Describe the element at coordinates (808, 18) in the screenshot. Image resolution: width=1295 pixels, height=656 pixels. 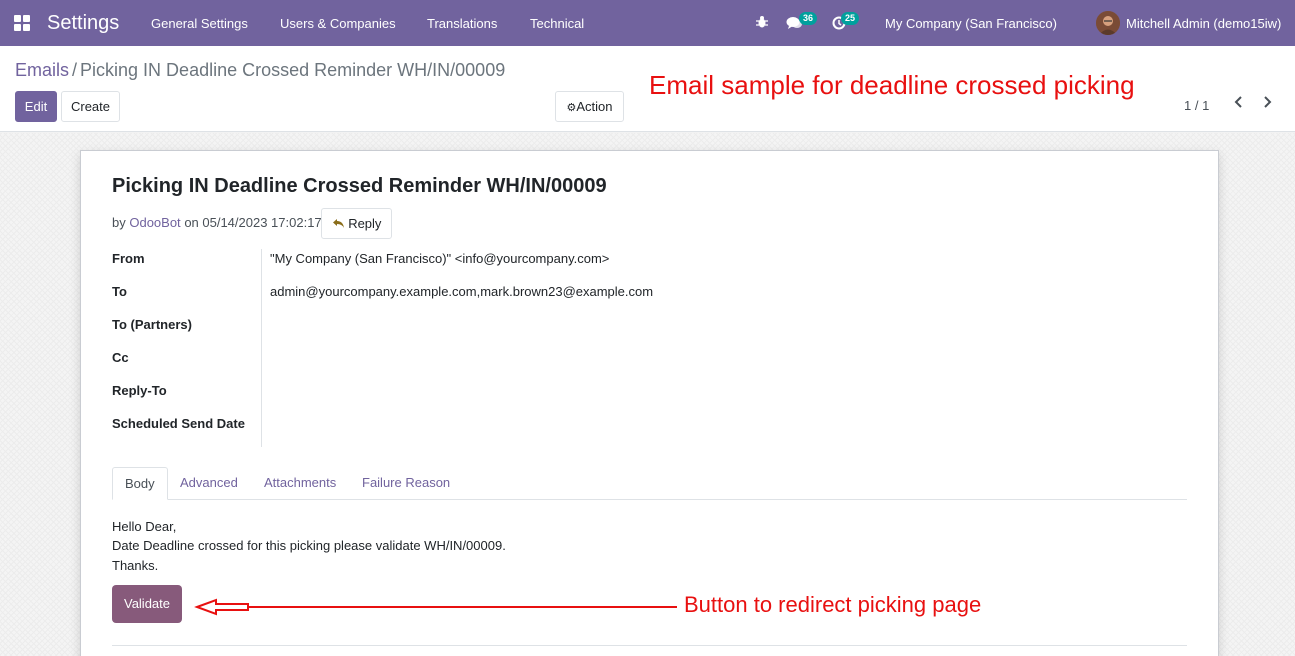
I see `messages-count-badge: 36` at that location.